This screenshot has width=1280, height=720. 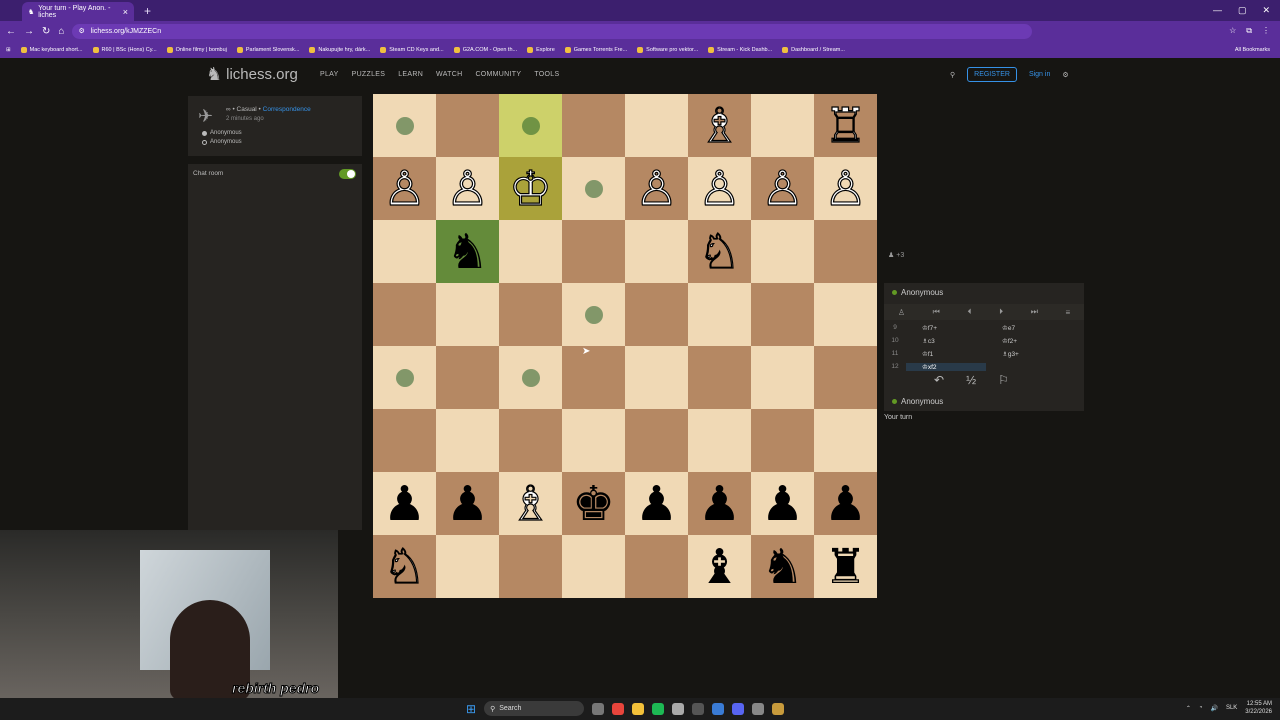 I want to click on player-black-name: Anonymous, so click(x=226, y=142).